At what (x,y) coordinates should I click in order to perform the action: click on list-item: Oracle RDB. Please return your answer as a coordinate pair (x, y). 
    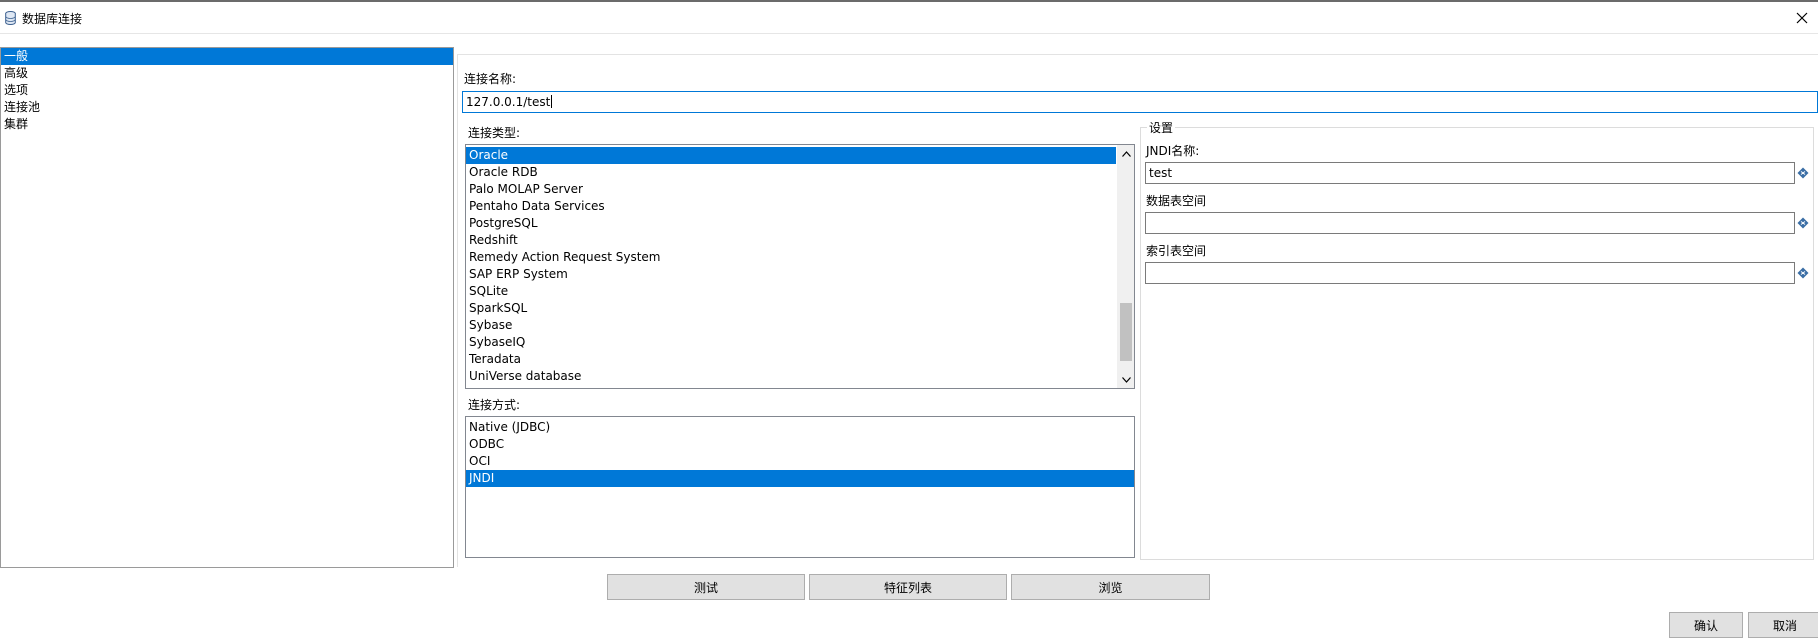
    Looking at the image, I should click on (800, 172).